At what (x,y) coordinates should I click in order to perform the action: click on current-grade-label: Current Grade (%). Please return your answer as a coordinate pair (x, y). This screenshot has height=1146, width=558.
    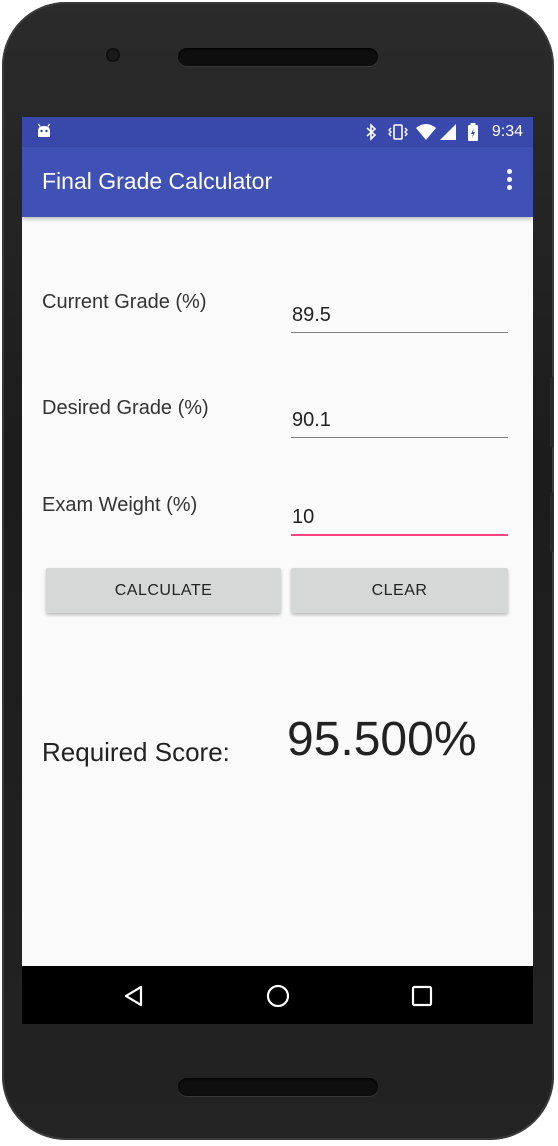
    Looking at the image, I should click on (124, 302).